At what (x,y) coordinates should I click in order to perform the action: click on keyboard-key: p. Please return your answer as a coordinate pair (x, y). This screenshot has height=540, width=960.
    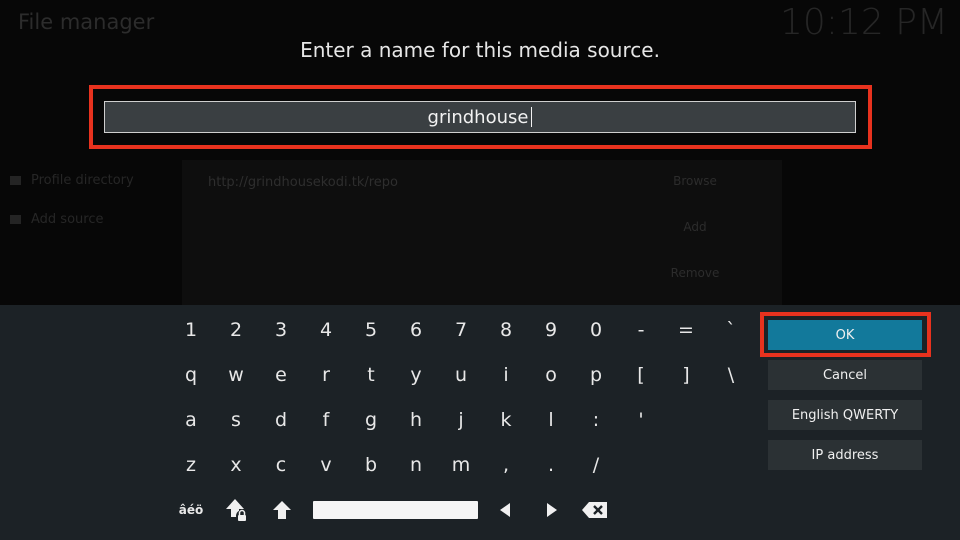
    Looking at the image, I should click on (596, 375).